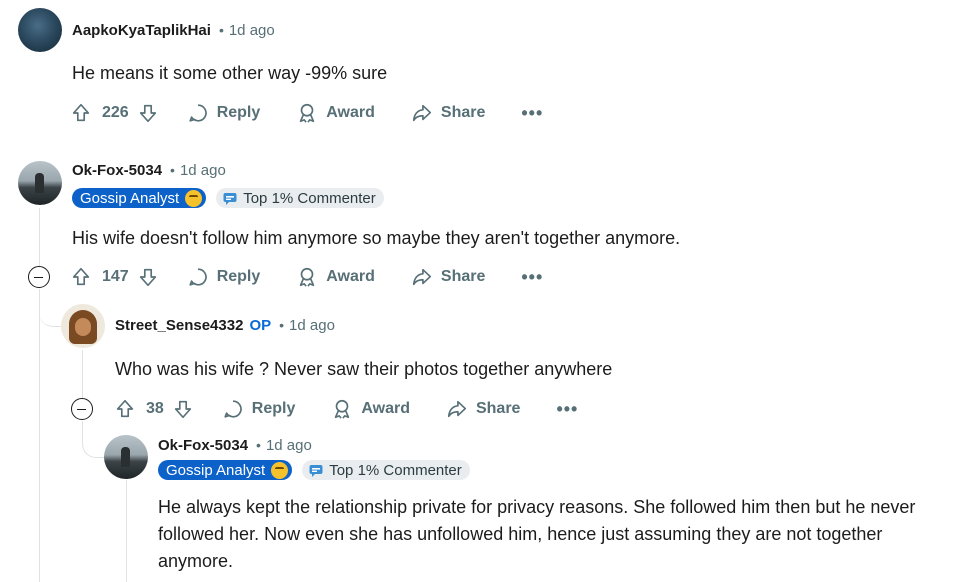  I want to click on comment-actions: 147 Reply Award Share •••, so click(306, 277).